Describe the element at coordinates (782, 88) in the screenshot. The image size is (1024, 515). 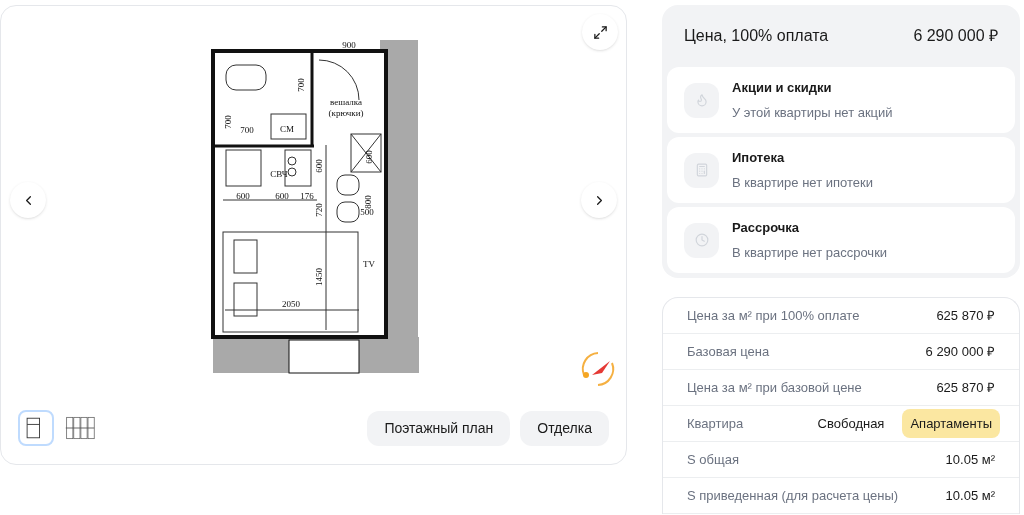
I see `offer-title: Акции и скидки` at that location.